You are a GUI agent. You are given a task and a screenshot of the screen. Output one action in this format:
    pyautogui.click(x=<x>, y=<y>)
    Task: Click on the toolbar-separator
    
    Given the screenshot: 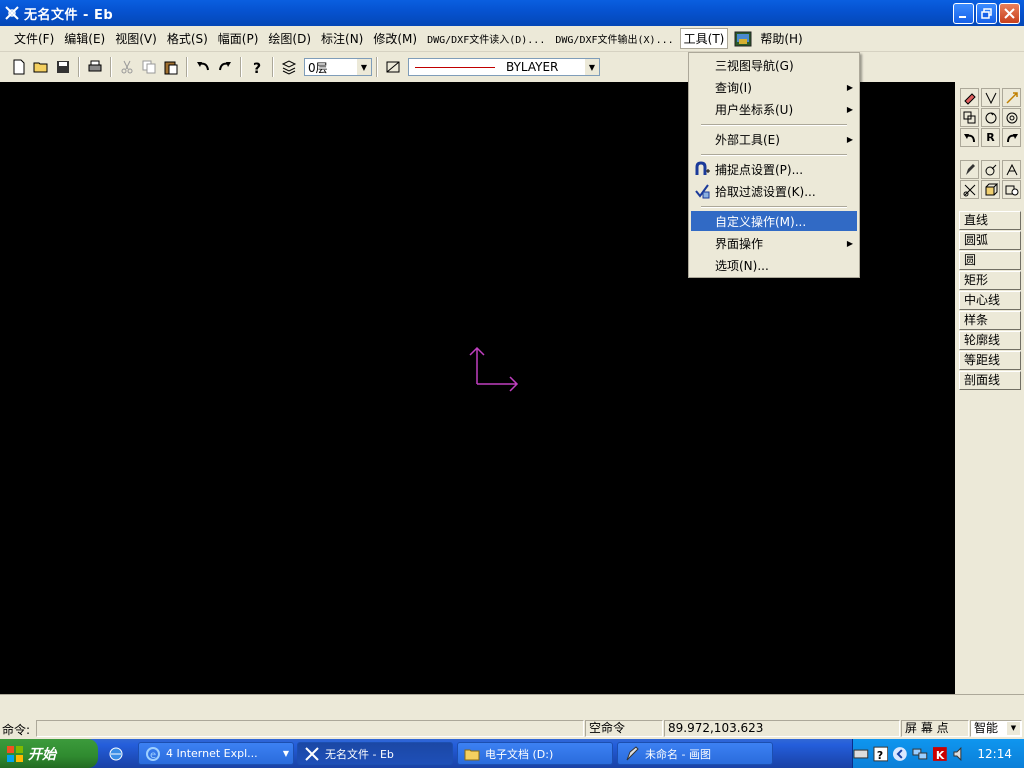 What is the action you would take?
    pyautogui.click(x=241, y=67)
    